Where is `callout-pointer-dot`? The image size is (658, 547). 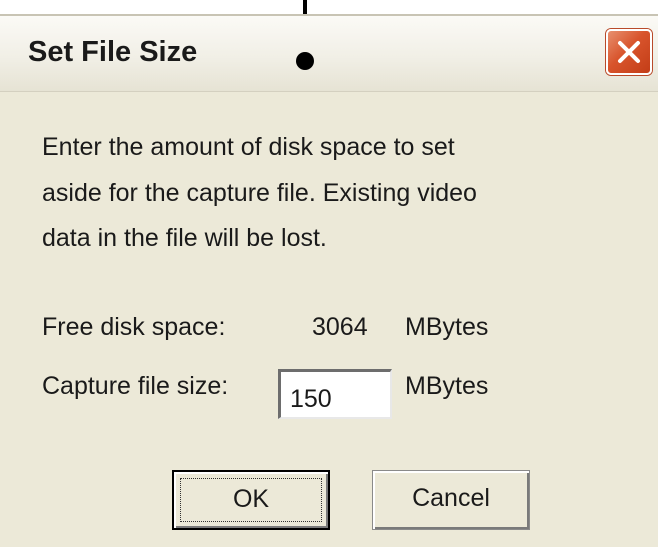 callout-pointer-dot is located at coordinates (305, 61).